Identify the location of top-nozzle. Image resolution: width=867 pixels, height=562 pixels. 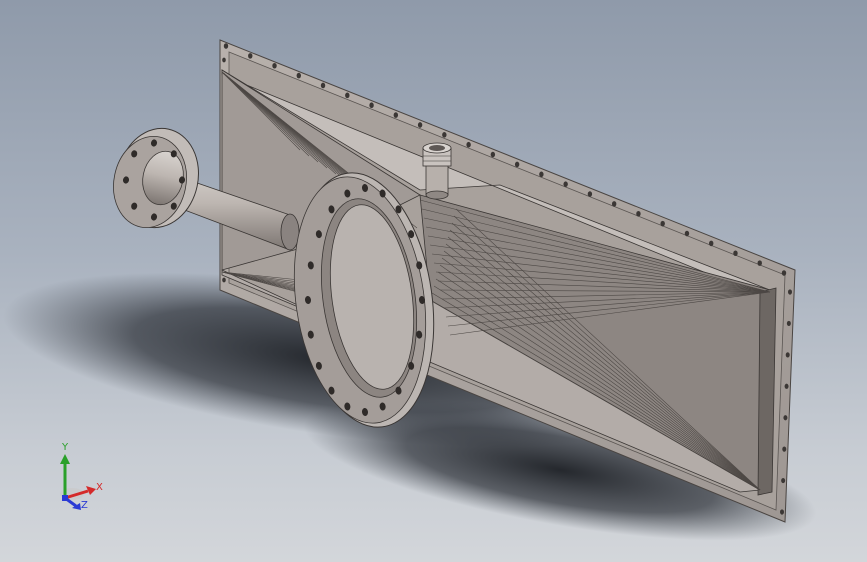
(437, 171).